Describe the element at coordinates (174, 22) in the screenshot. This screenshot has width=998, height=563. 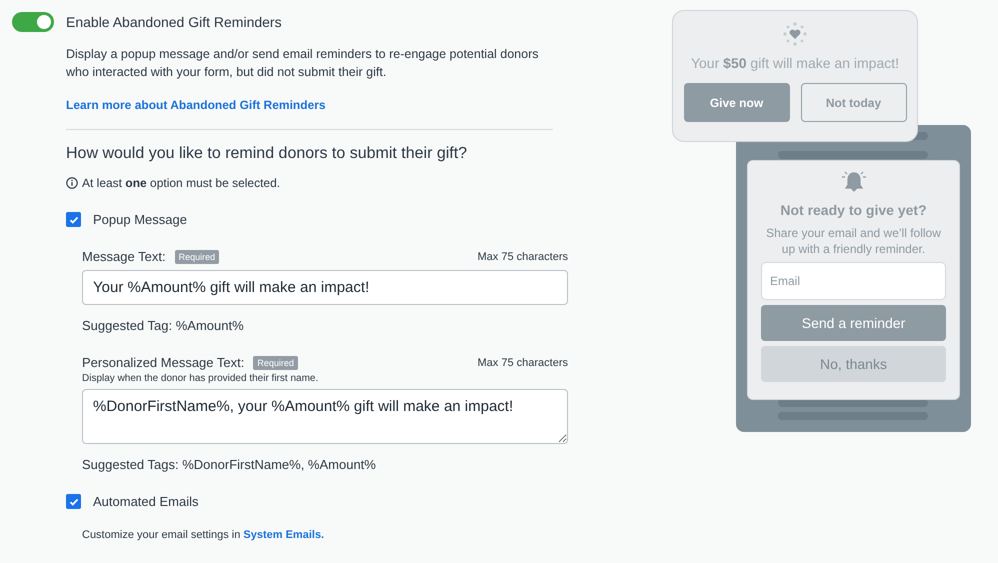
I see `toggle-label: Enable Abandoned Gift Reminders` at that location.